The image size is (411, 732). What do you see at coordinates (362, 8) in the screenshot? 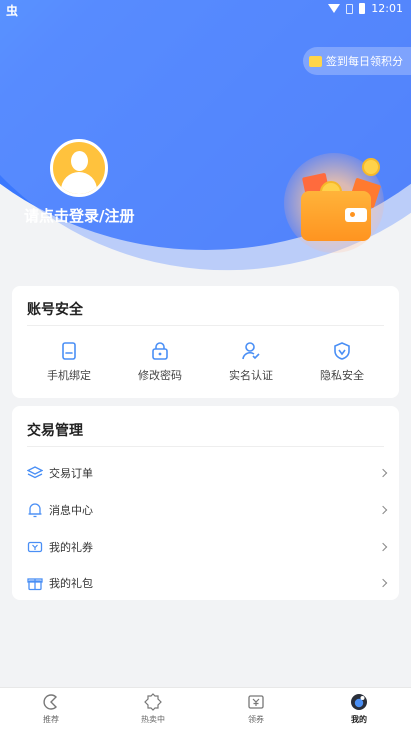
I see `battery-icon` at bounding box center [362, 8].